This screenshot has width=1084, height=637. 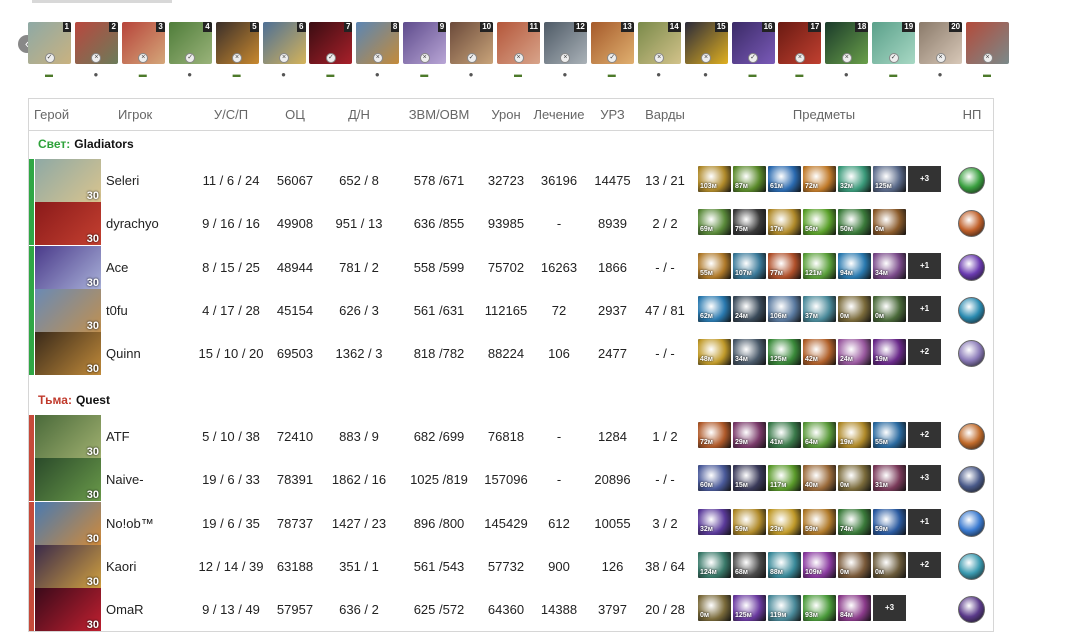 I want to click on player-name: Naive-, so click(x=151, y=479).